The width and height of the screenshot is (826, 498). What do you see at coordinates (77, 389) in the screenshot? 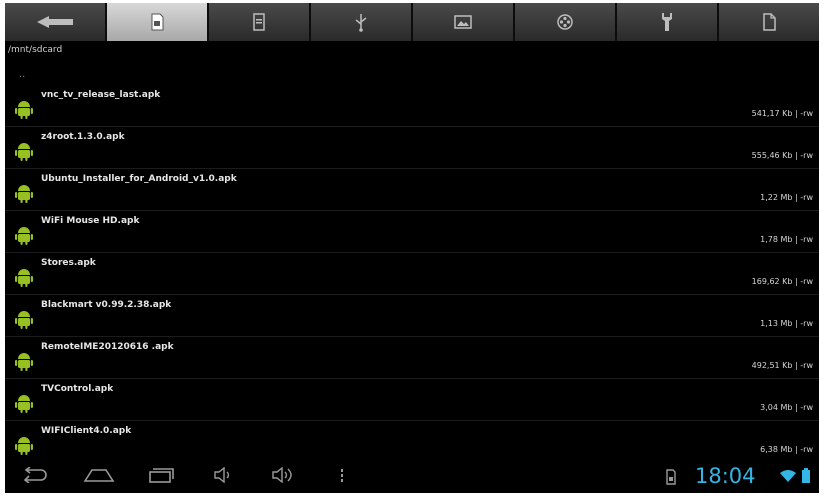
I see `file-name: TVControl.apk` at bounding box center [77, 389].